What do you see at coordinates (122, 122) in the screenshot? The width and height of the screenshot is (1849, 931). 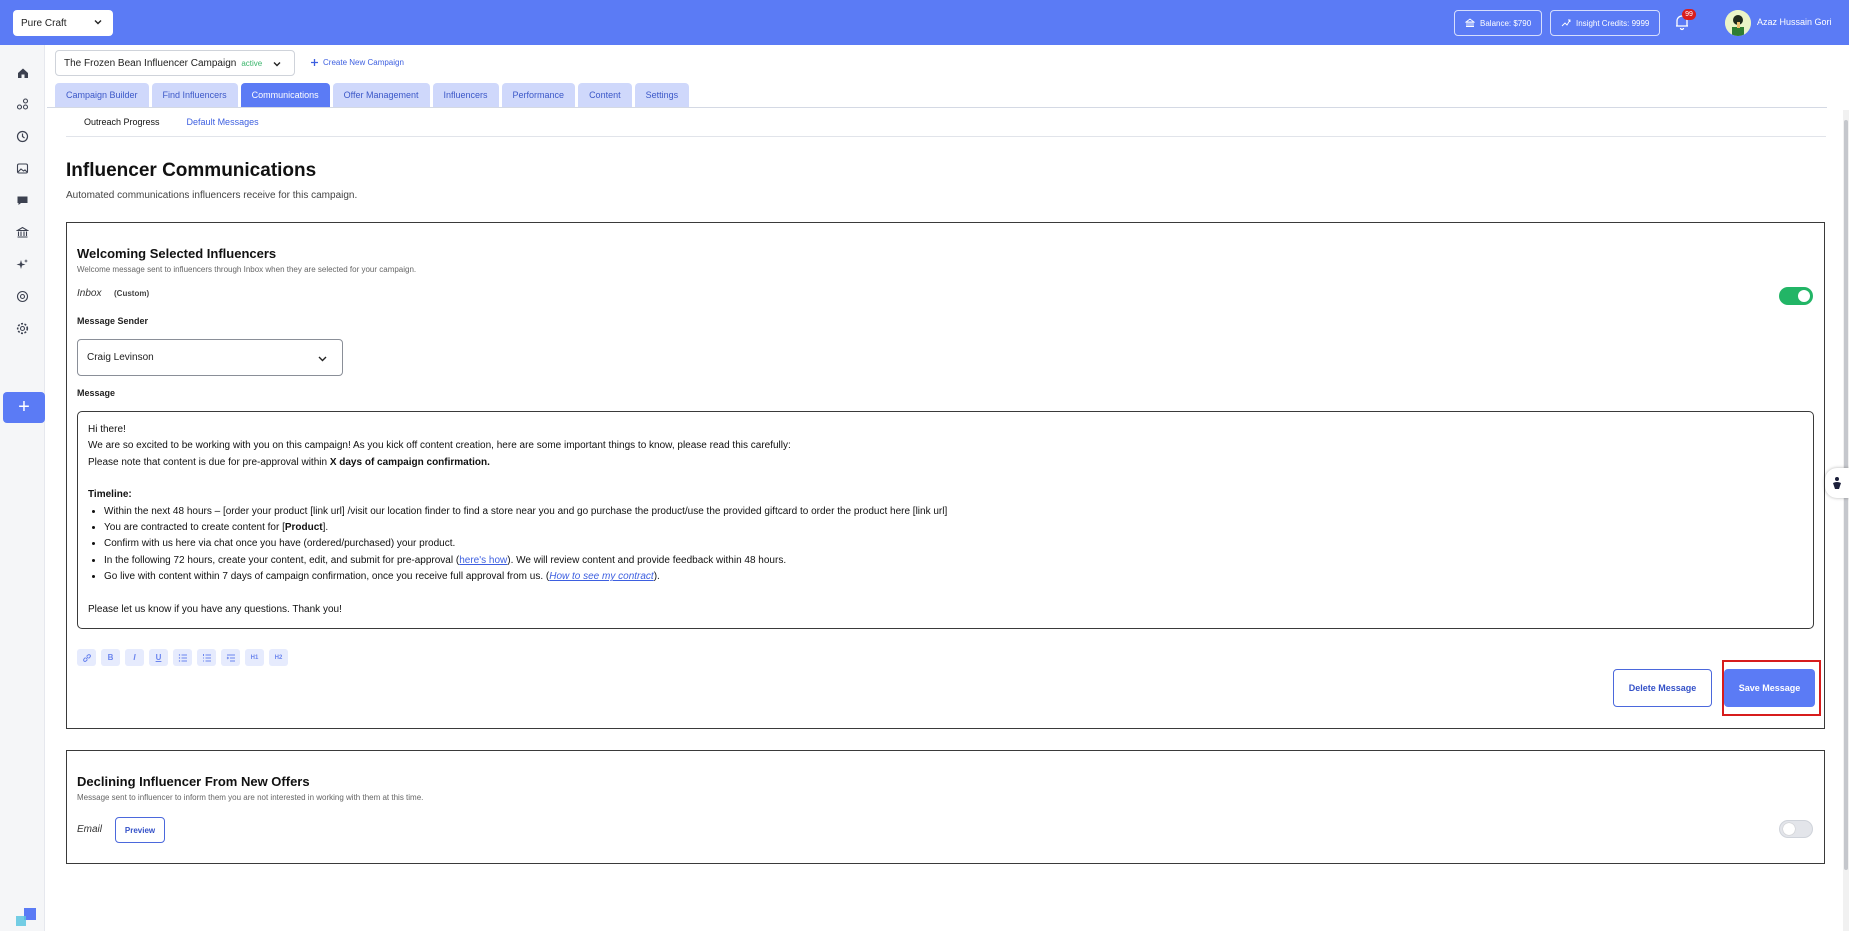 I see `subtab-outreach-progress: Outreach Progress` at bounding box center [122, 122].